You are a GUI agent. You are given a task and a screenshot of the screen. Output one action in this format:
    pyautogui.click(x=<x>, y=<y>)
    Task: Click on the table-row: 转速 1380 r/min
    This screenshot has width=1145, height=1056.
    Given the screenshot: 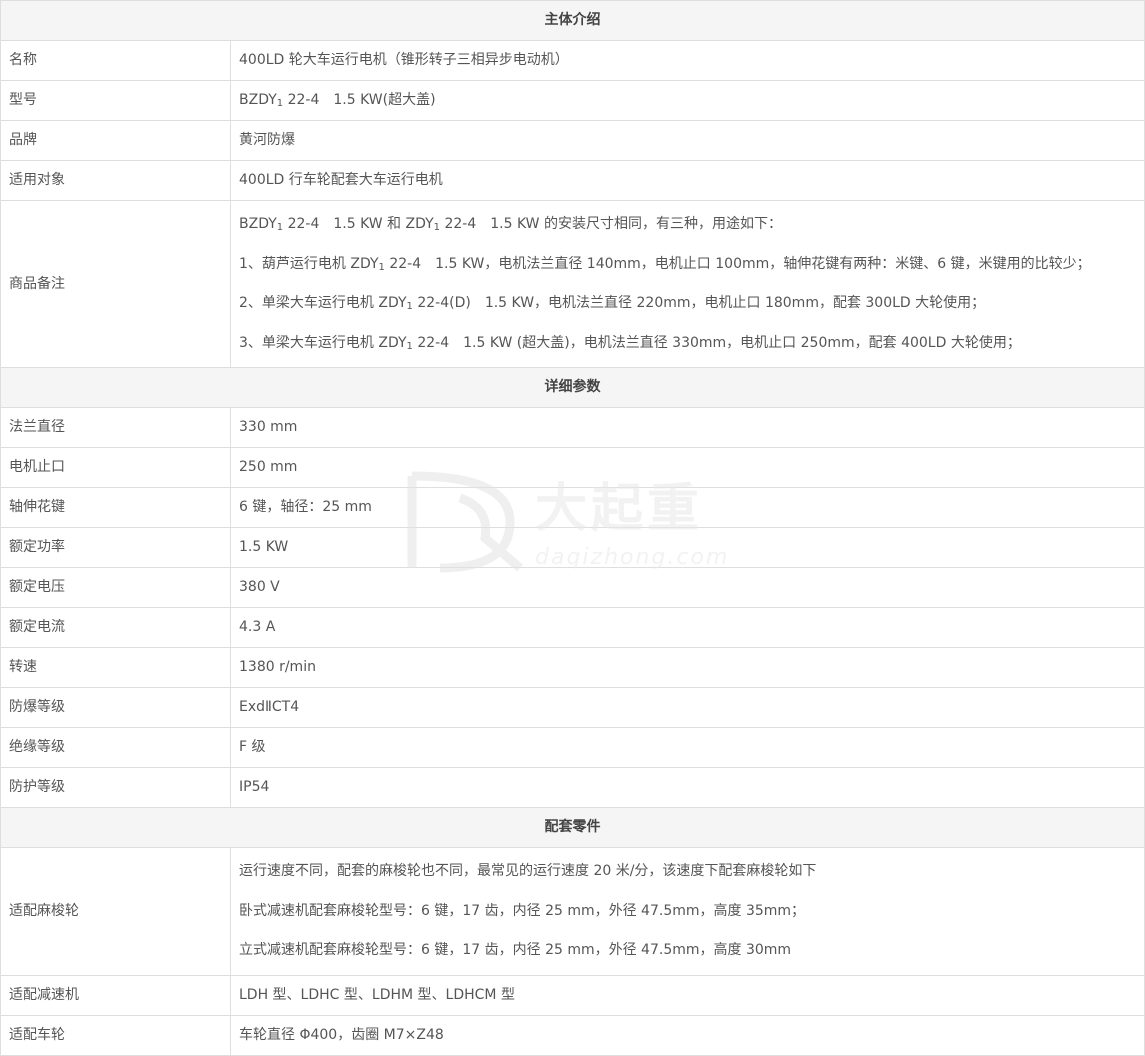 What is the action you would take?
    pyautogui.click(x=572, y=667)
    